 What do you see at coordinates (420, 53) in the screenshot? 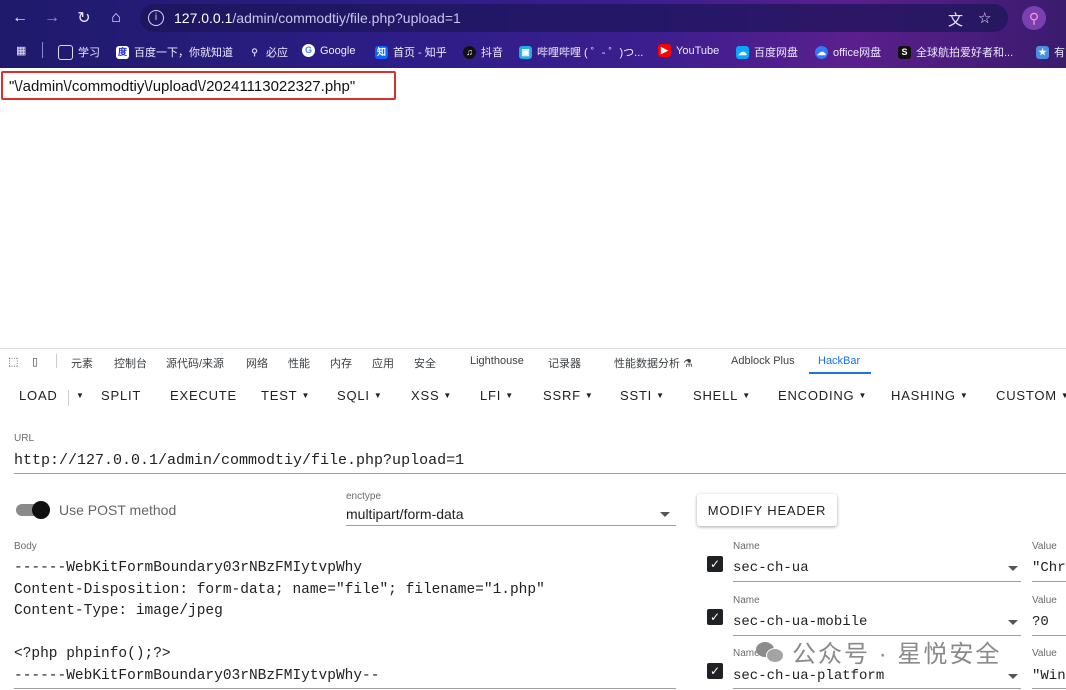
I see `bookmark-label: 首页 - 知乎` at bounding box center [420, 53].